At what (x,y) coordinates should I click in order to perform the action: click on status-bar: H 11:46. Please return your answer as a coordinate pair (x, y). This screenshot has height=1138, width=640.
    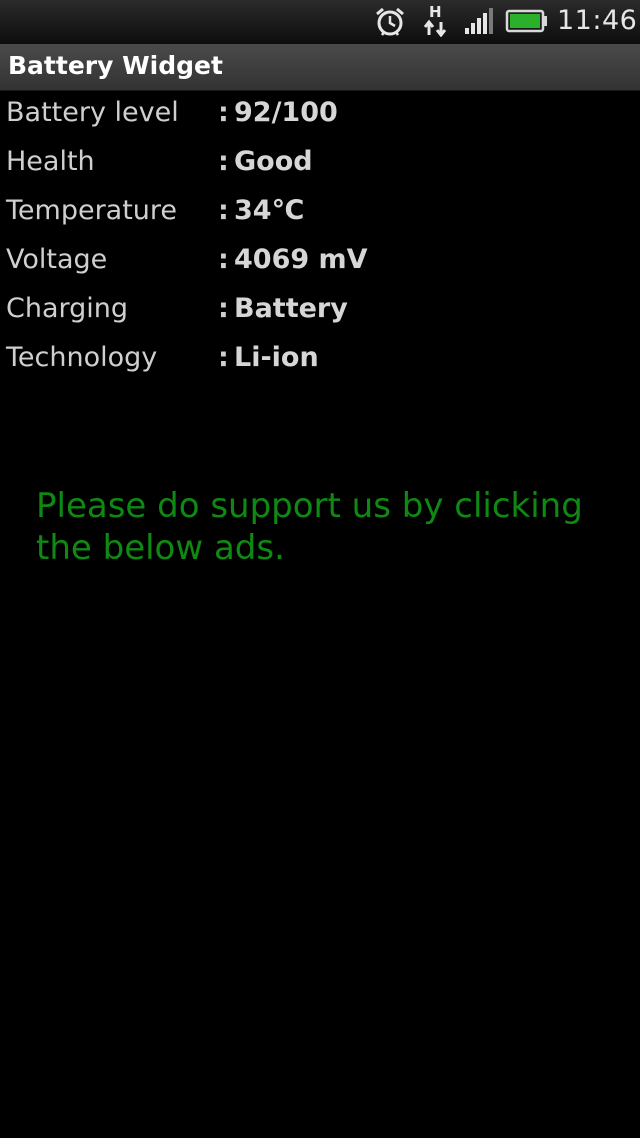
    Looking at the image, I should click on (320, 22).